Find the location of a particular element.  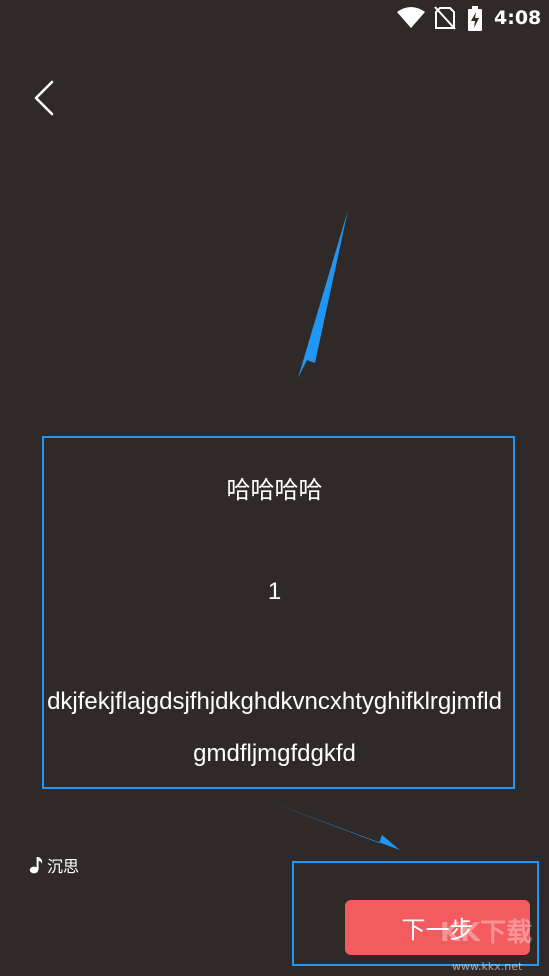

chevron-left-icon is located at coordinates (44, 98).